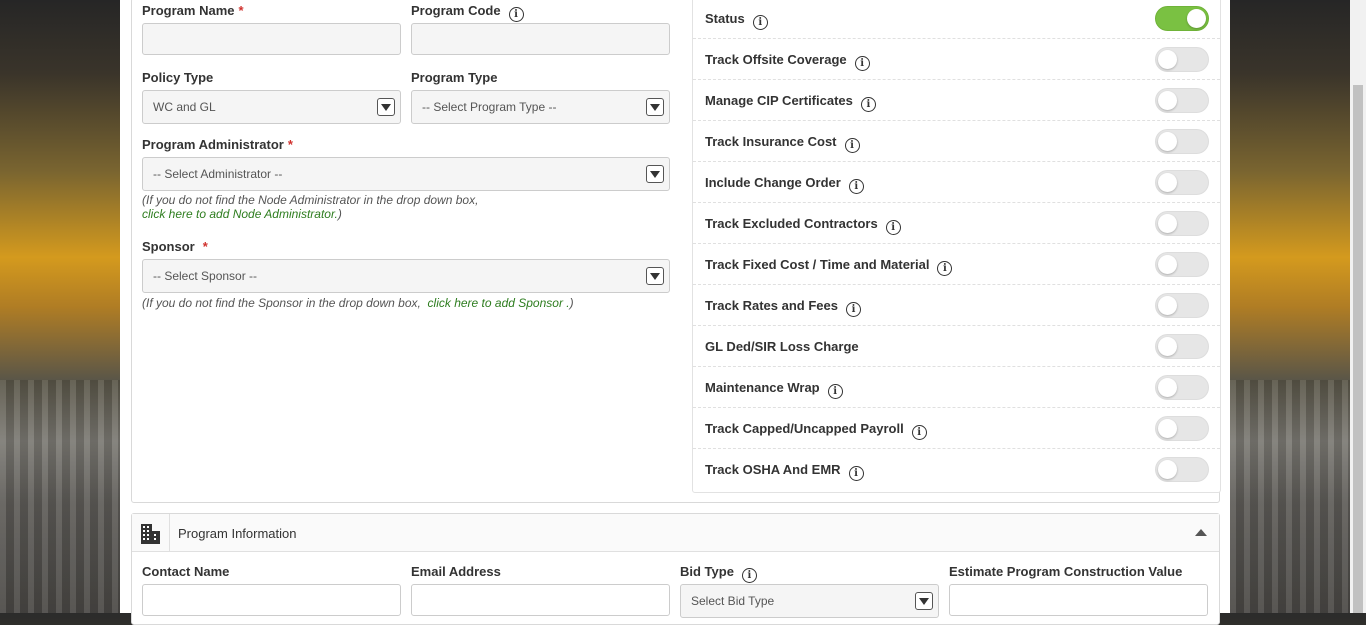 Image resolution: width=1366 pixels, height=625 pixels. What do you see at coordinates (956, 305) in the screenshot?
I see `toggle-row: Track Rates and Fees i` at bounding box center [956, 305].